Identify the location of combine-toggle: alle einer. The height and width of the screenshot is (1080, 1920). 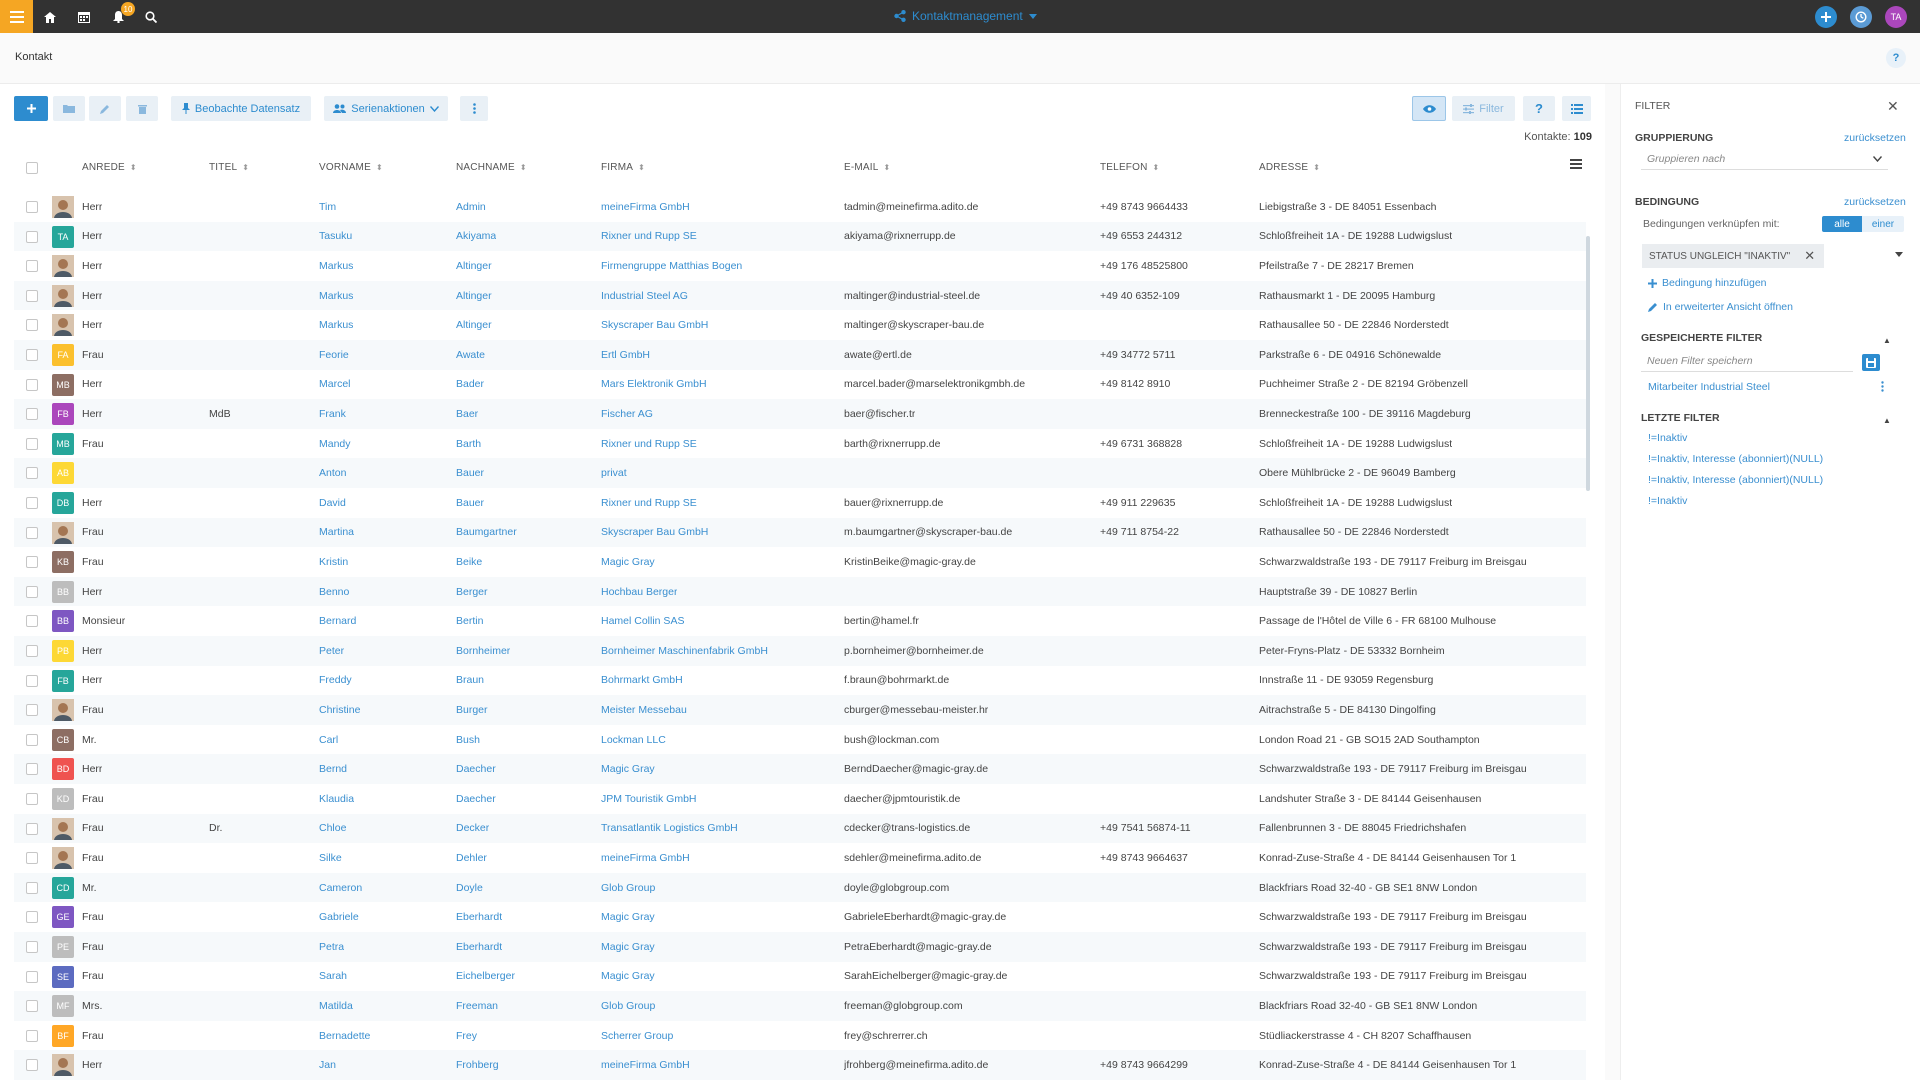
(1863, 224).